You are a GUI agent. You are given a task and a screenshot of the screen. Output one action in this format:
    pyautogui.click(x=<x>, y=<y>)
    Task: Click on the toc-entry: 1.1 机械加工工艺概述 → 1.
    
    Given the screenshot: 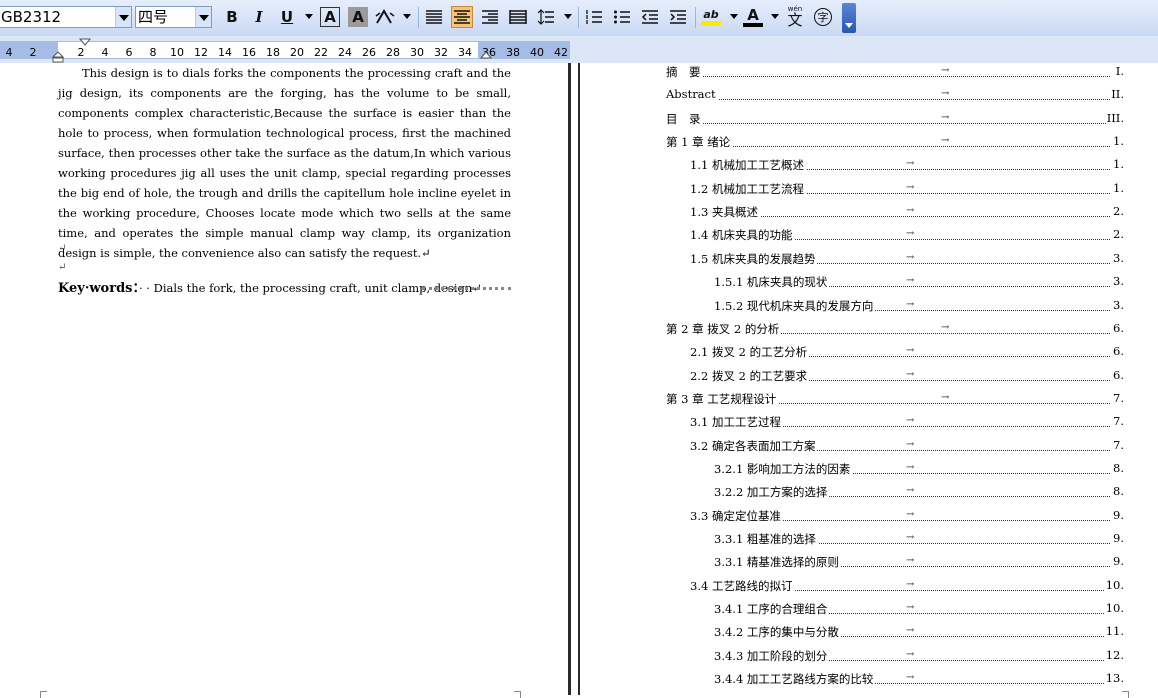 What is the action you would take?
    pyautogui.click(x=907, y=166)
    